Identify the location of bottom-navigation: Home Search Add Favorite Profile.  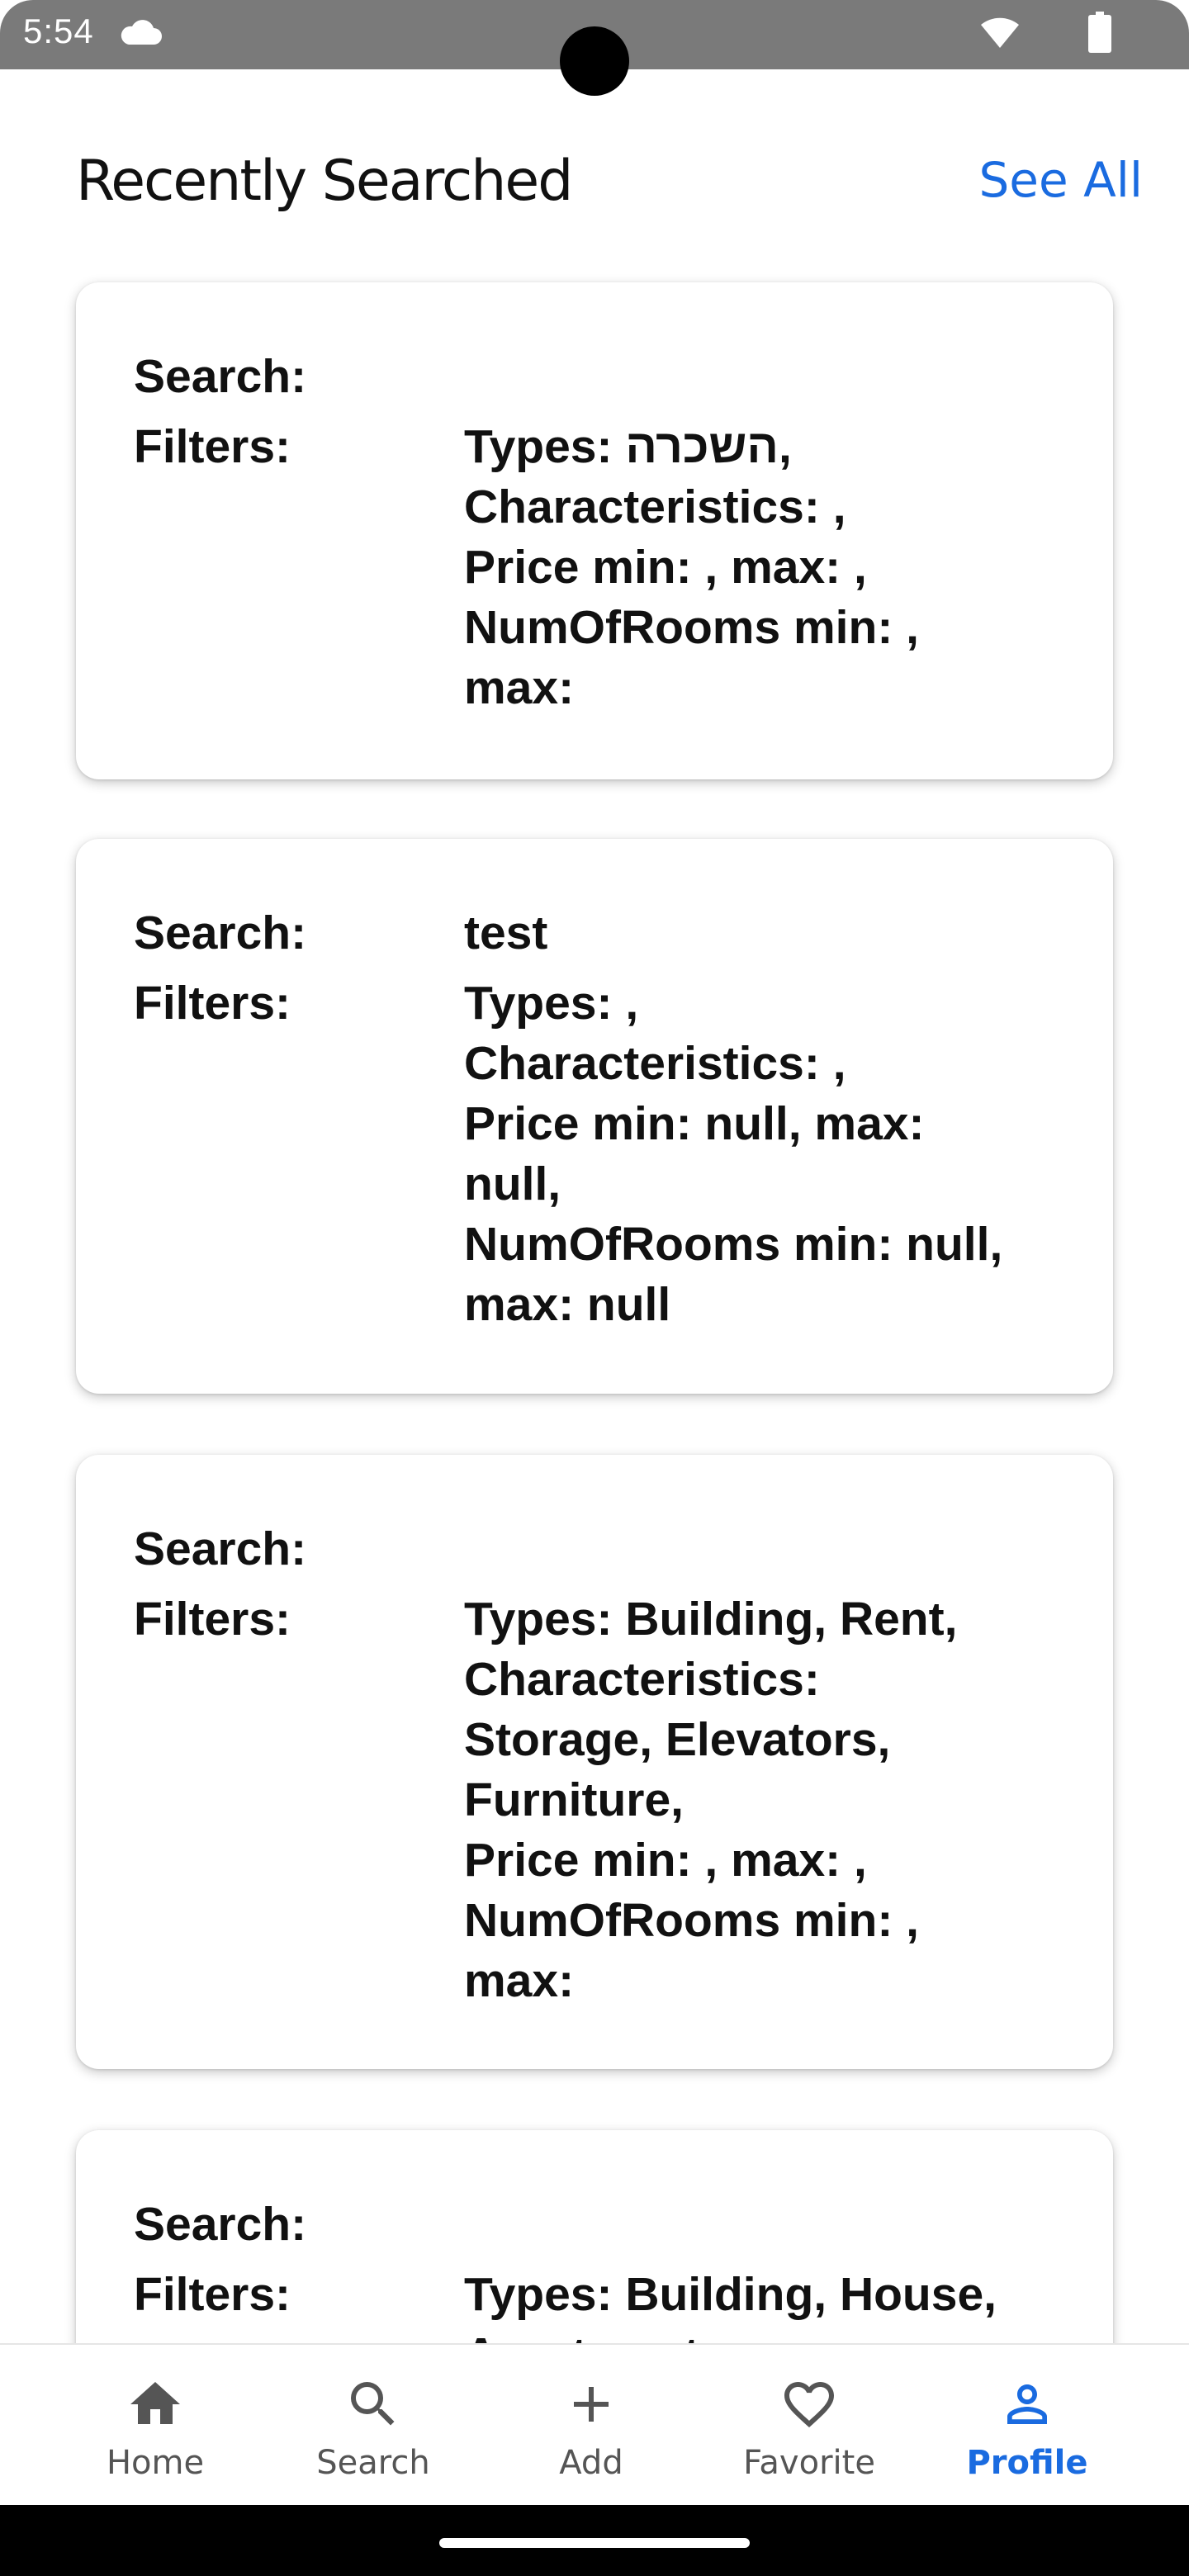
(594, 2425).